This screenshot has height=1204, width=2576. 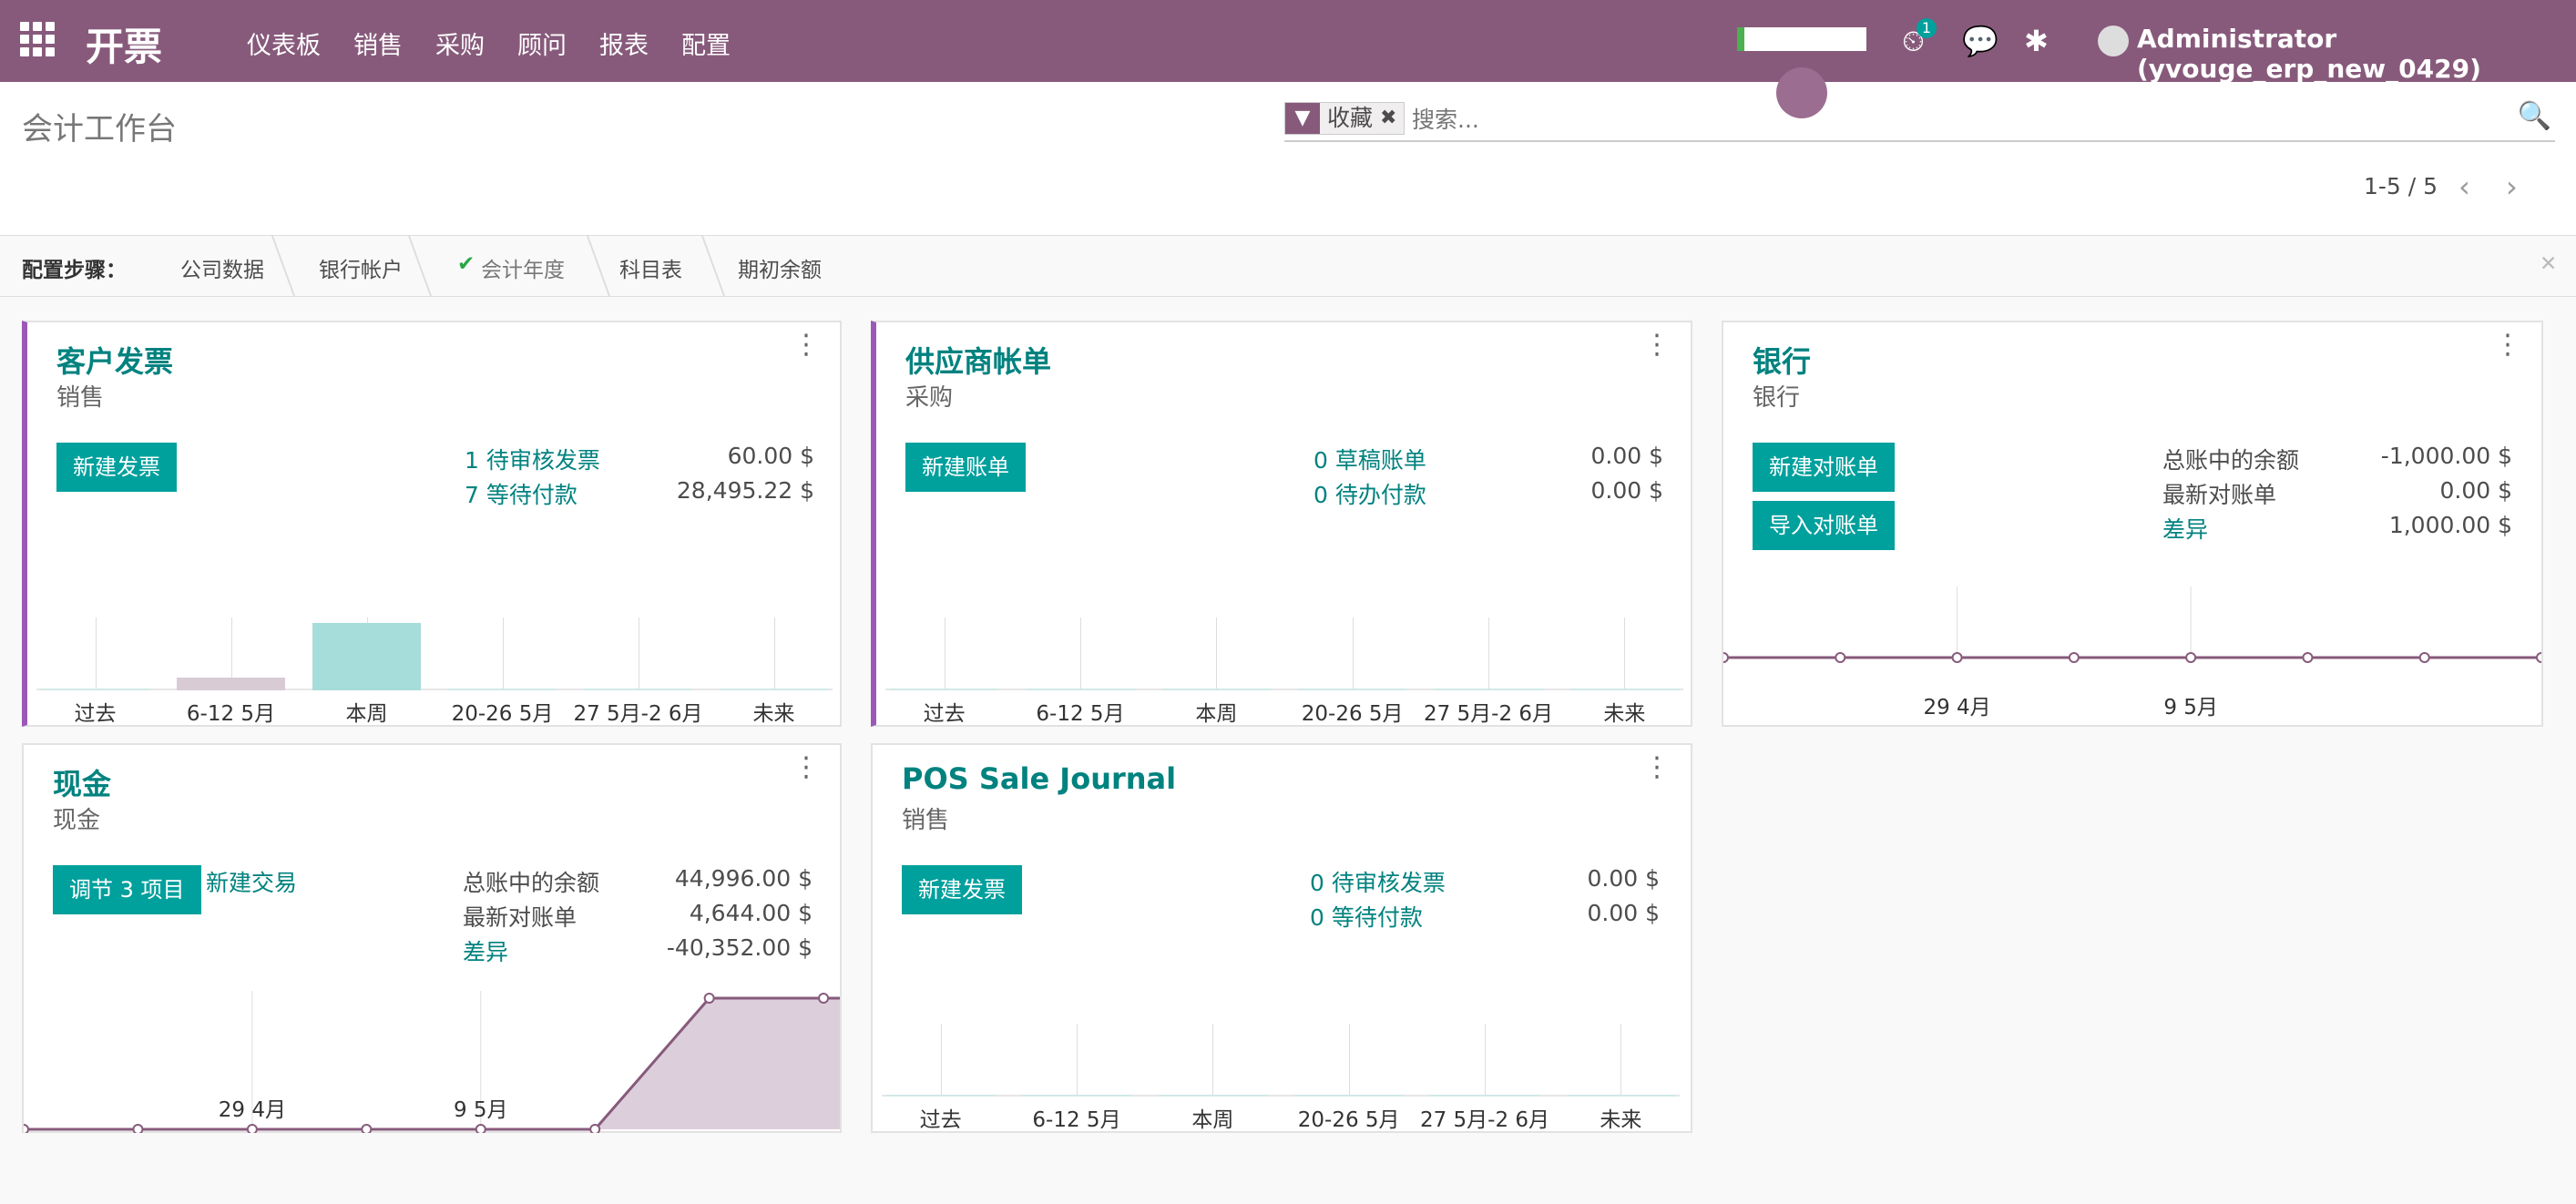 I want to click on card-title: 现金, so click(x=82, y=782).